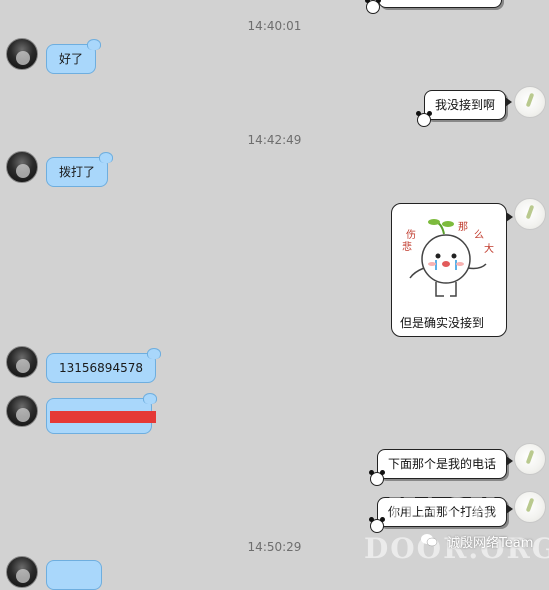  What do you see at coordinates (411, 235) in the screenshot?
I see `sticker-char: 伤` at bounding box center [411, 235].